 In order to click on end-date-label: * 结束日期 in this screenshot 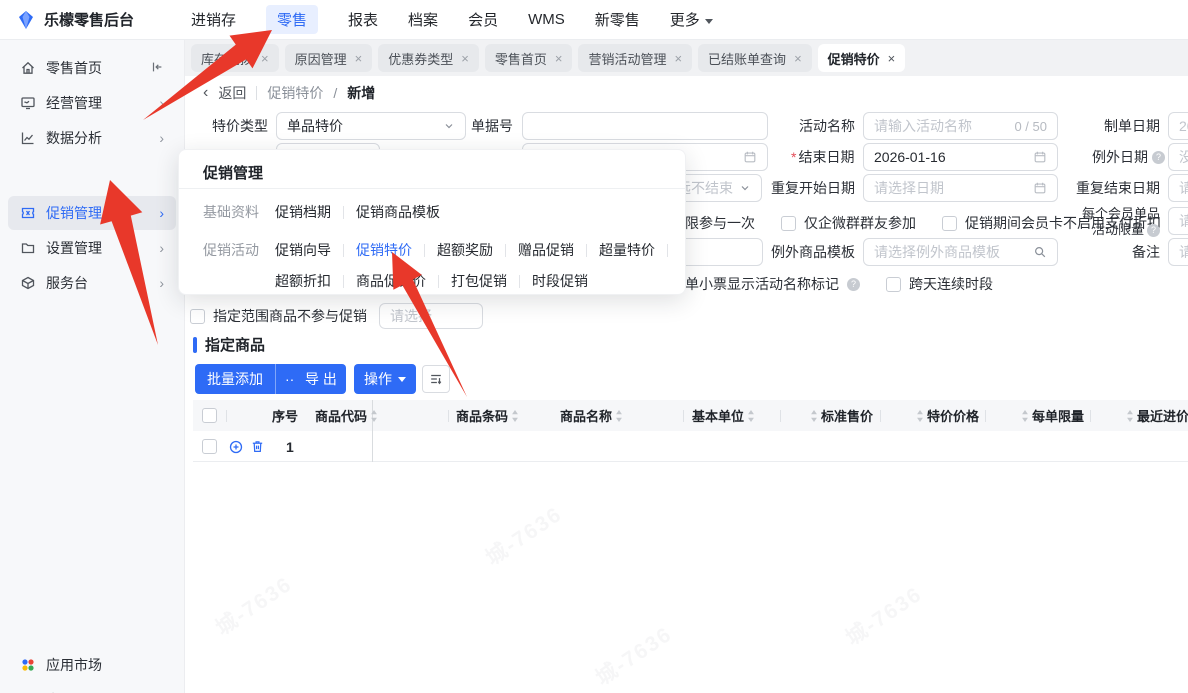, I will do `click(822, 157)`.